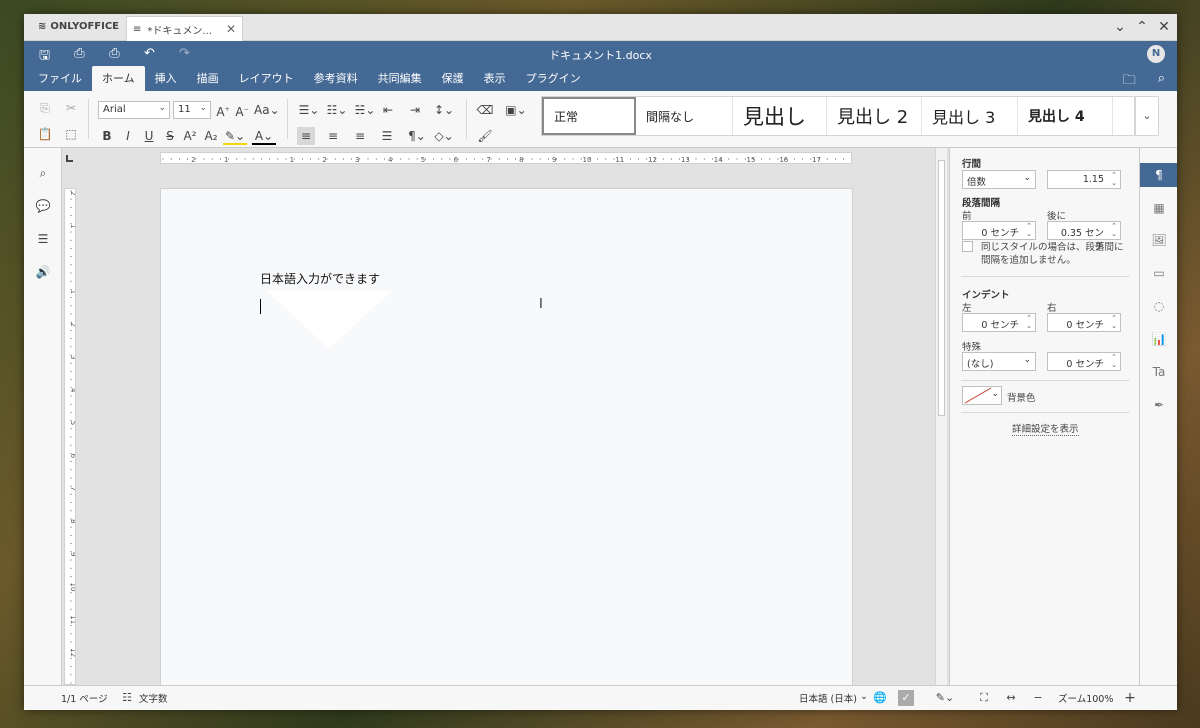 This screenshot has height=728, width=1200. Describe the element at coordinates (60, 78) in the screenshot. I see `menu-tab-0: ファイル` at that location.